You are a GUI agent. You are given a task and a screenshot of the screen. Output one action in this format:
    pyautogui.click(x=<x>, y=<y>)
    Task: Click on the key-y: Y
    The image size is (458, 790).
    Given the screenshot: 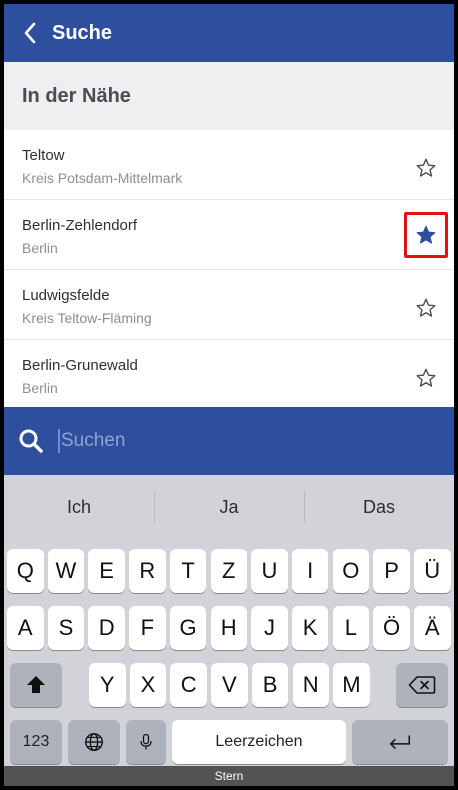 What is the action you would take?
    pyautogui.click(x=107, y=685)
    